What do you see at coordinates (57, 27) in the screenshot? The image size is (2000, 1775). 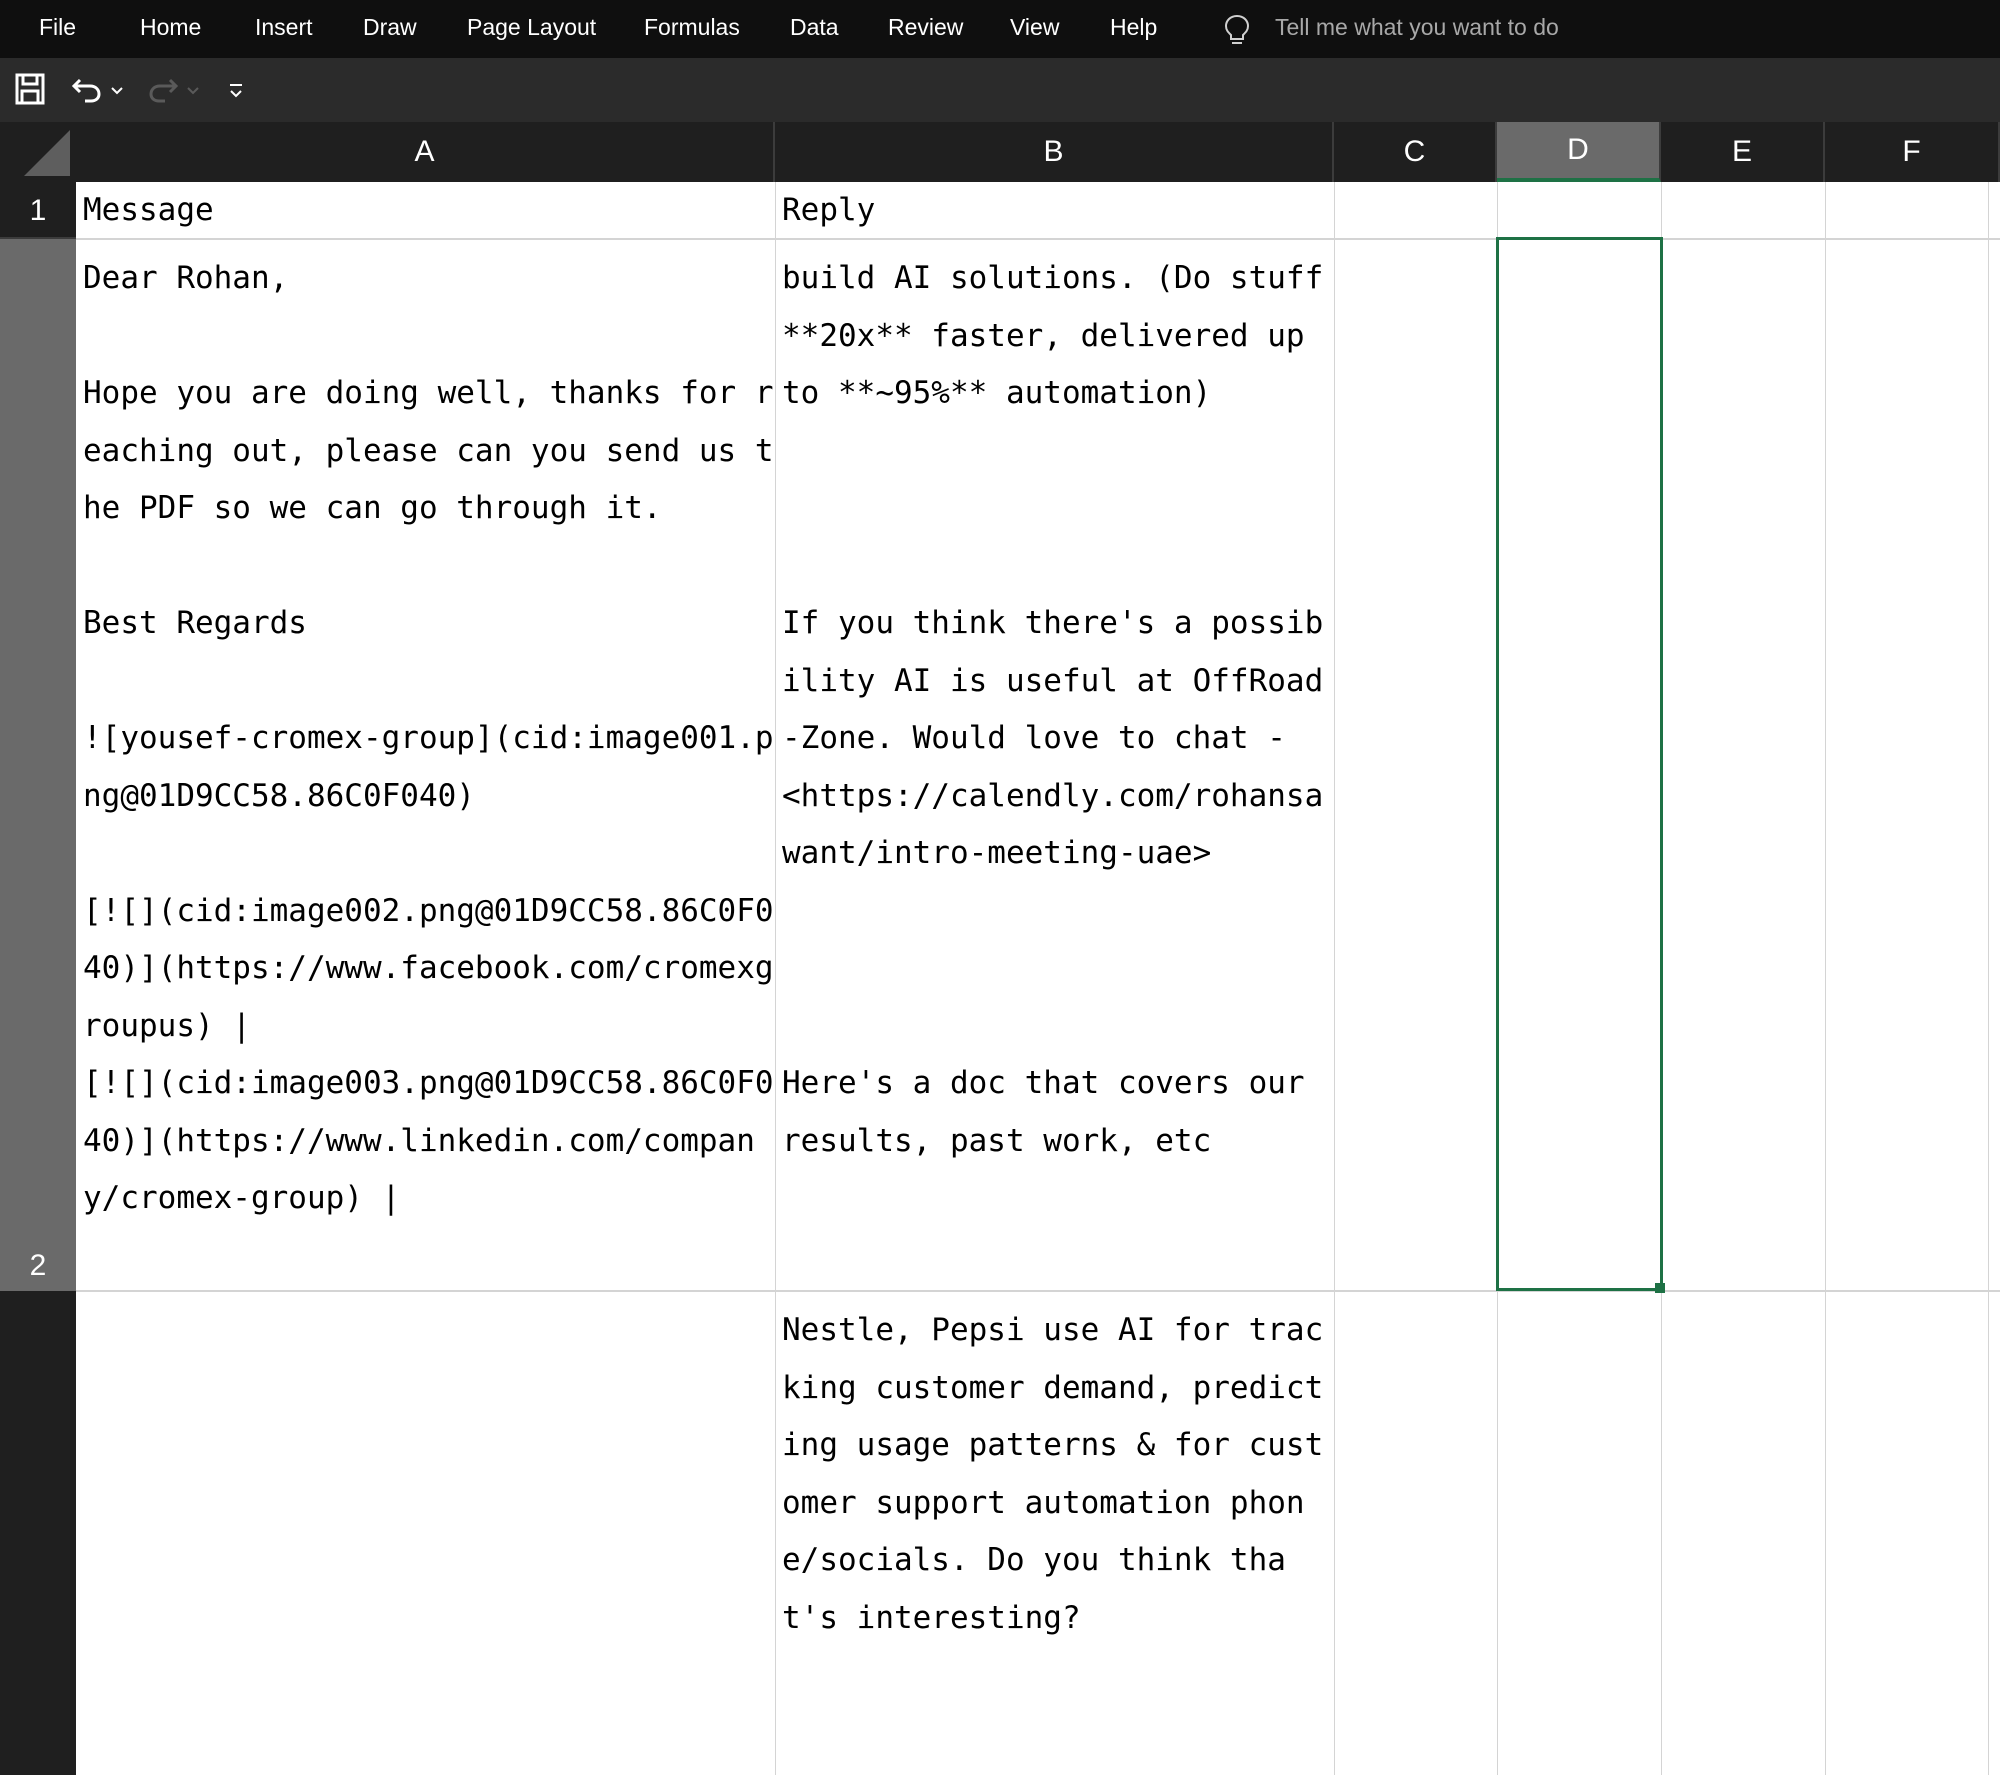 I see `menu-file: File` at bounding box center [57, 27].